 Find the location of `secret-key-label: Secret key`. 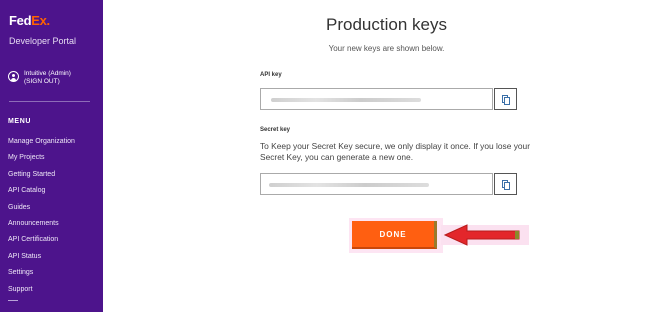

secret-key-label: Secret key is located at coordinates (275, 130).